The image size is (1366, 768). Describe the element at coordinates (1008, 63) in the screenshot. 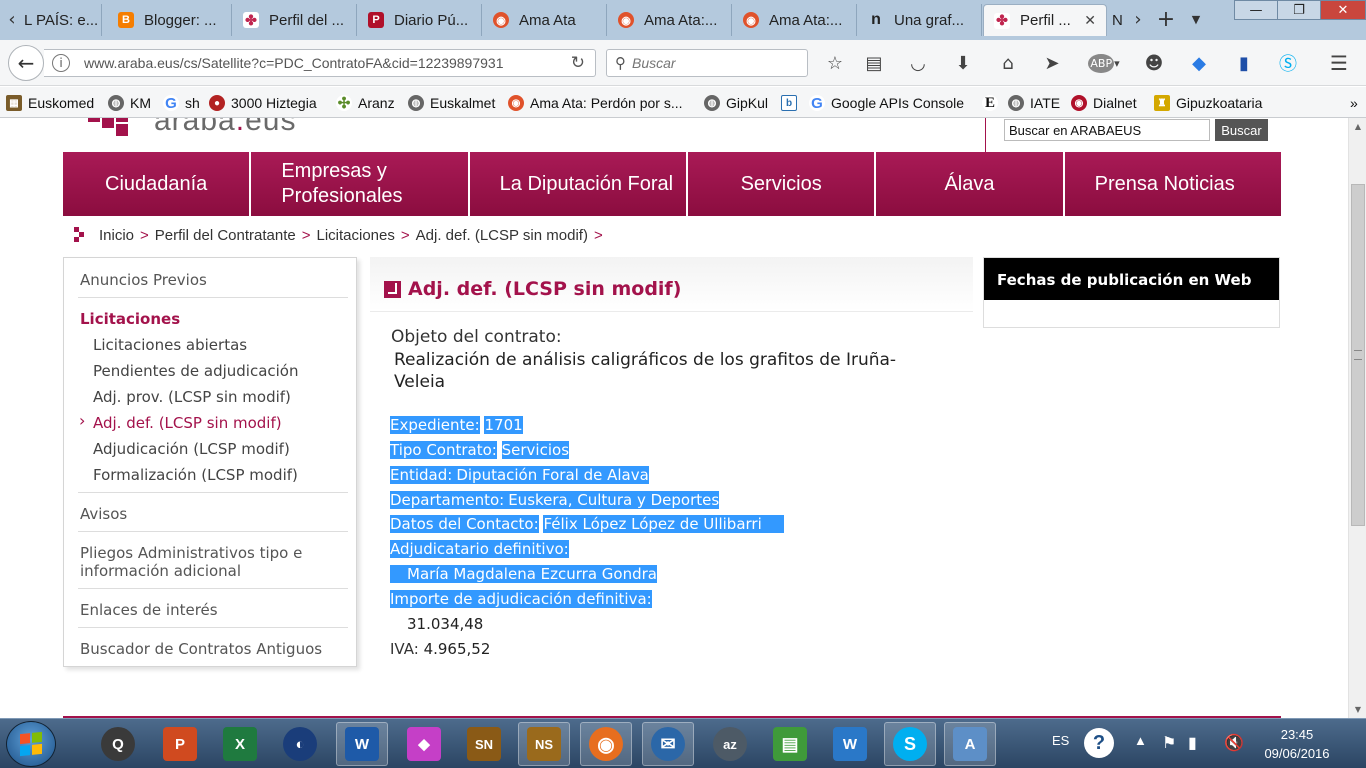

I see `home-icon: ⌂` at that location.